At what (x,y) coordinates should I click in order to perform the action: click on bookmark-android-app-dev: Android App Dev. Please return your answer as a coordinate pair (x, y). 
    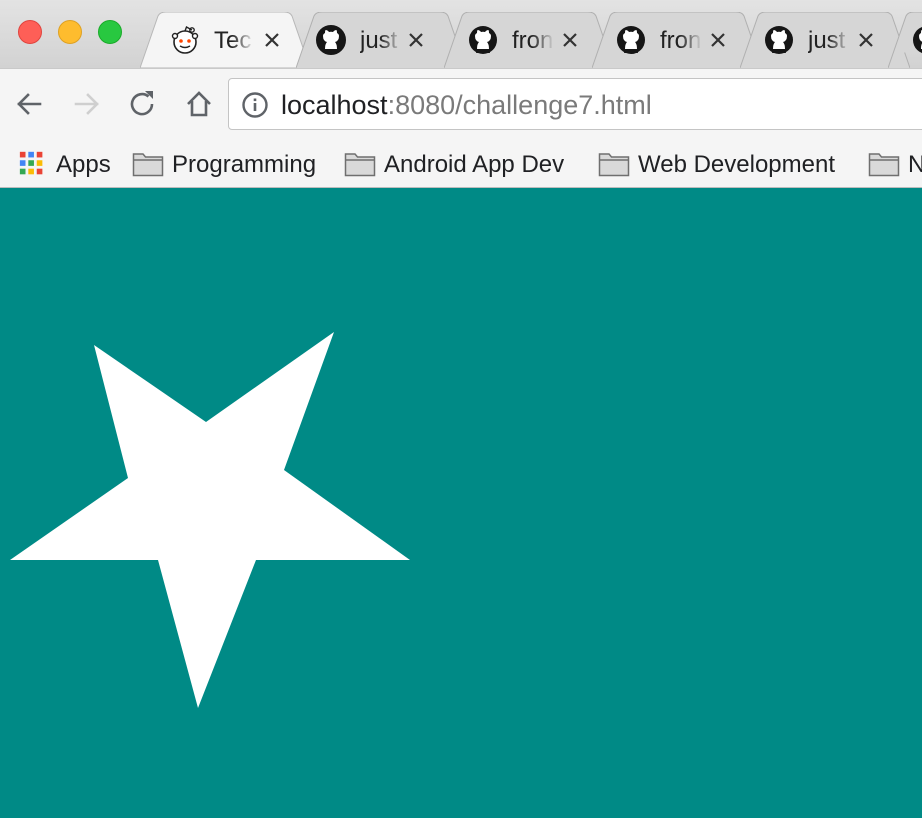
    Looking at the image, I should click on (466, 164).